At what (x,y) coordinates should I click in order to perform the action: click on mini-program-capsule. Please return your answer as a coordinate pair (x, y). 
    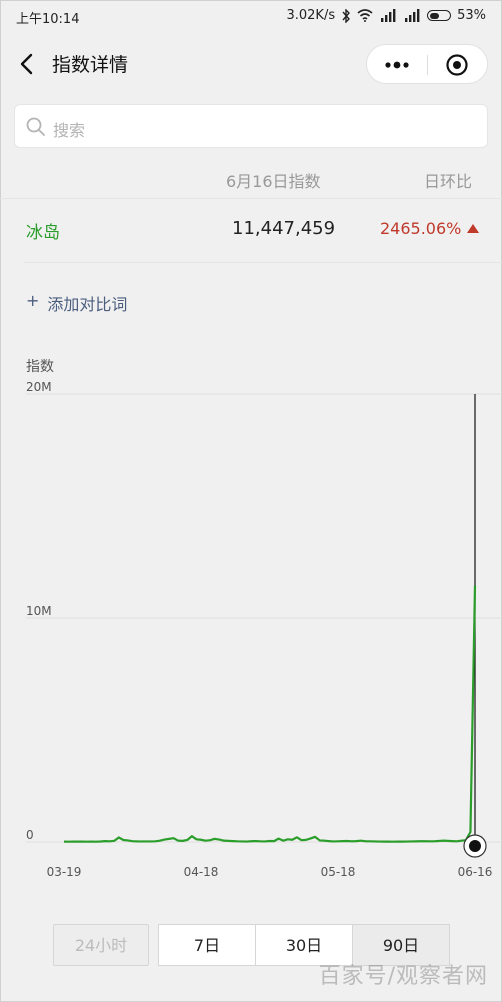
    Looking at the image, I should click on (427, 64).